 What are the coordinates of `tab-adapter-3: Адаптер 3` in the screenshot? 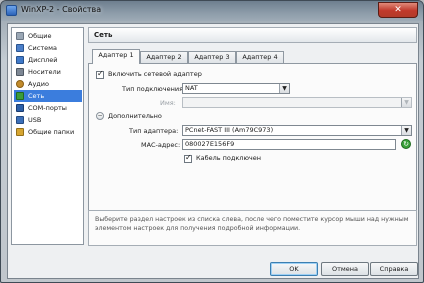 It's located at (212, 57).